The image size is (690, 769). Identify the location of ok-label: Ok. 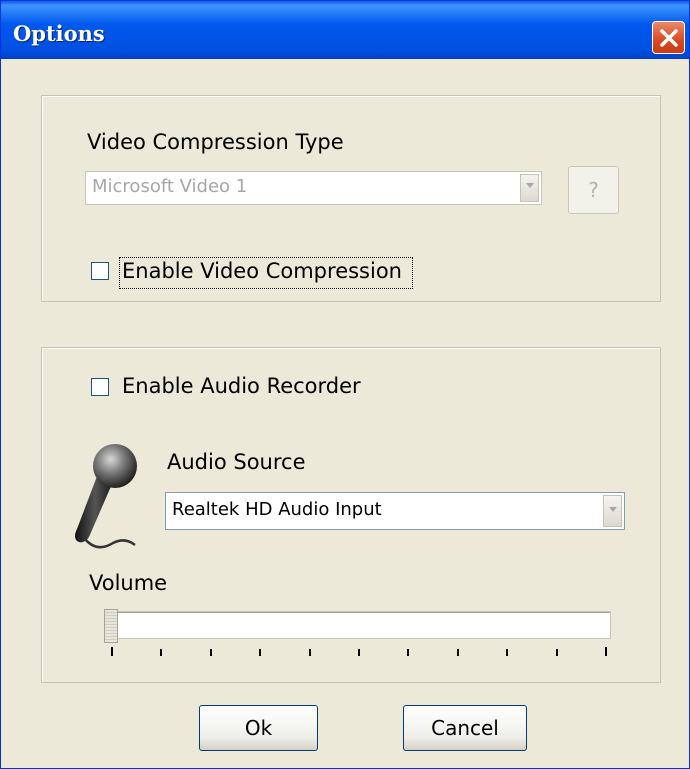
(258, 728).